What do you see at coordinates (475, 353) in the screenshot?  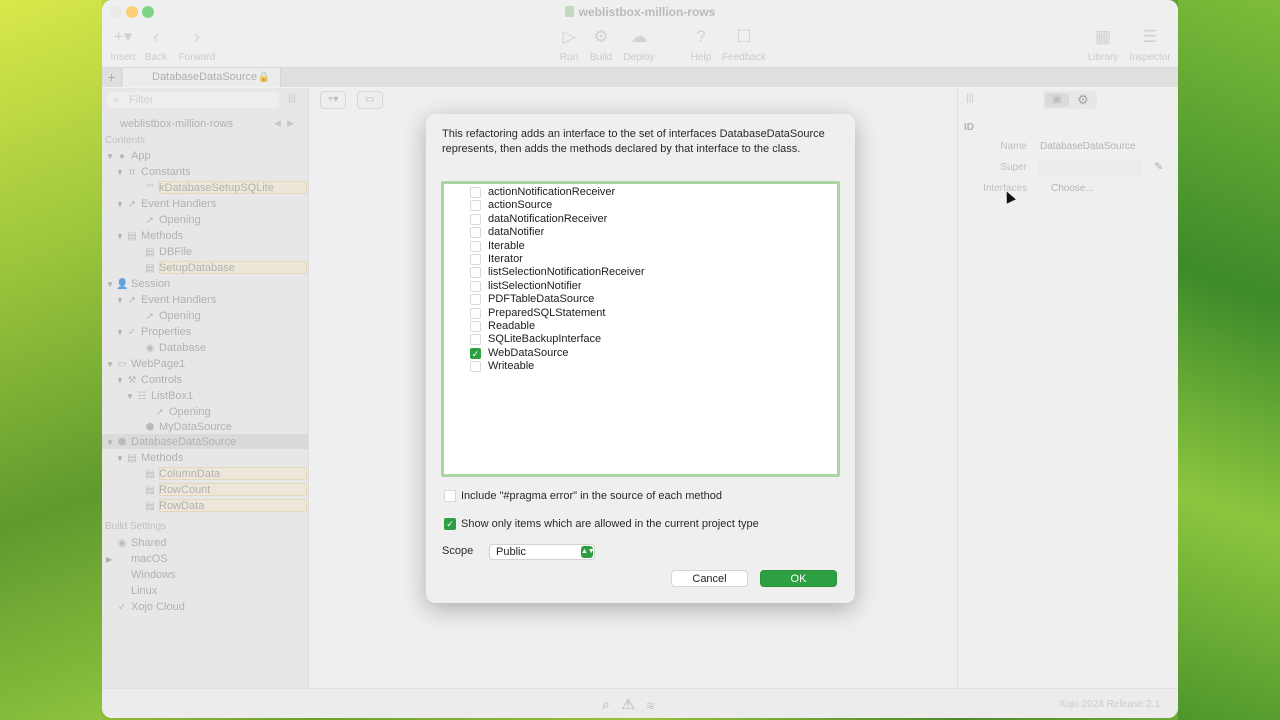 I see `interface-checkbox: ✓` at bounding box center [475, 353].